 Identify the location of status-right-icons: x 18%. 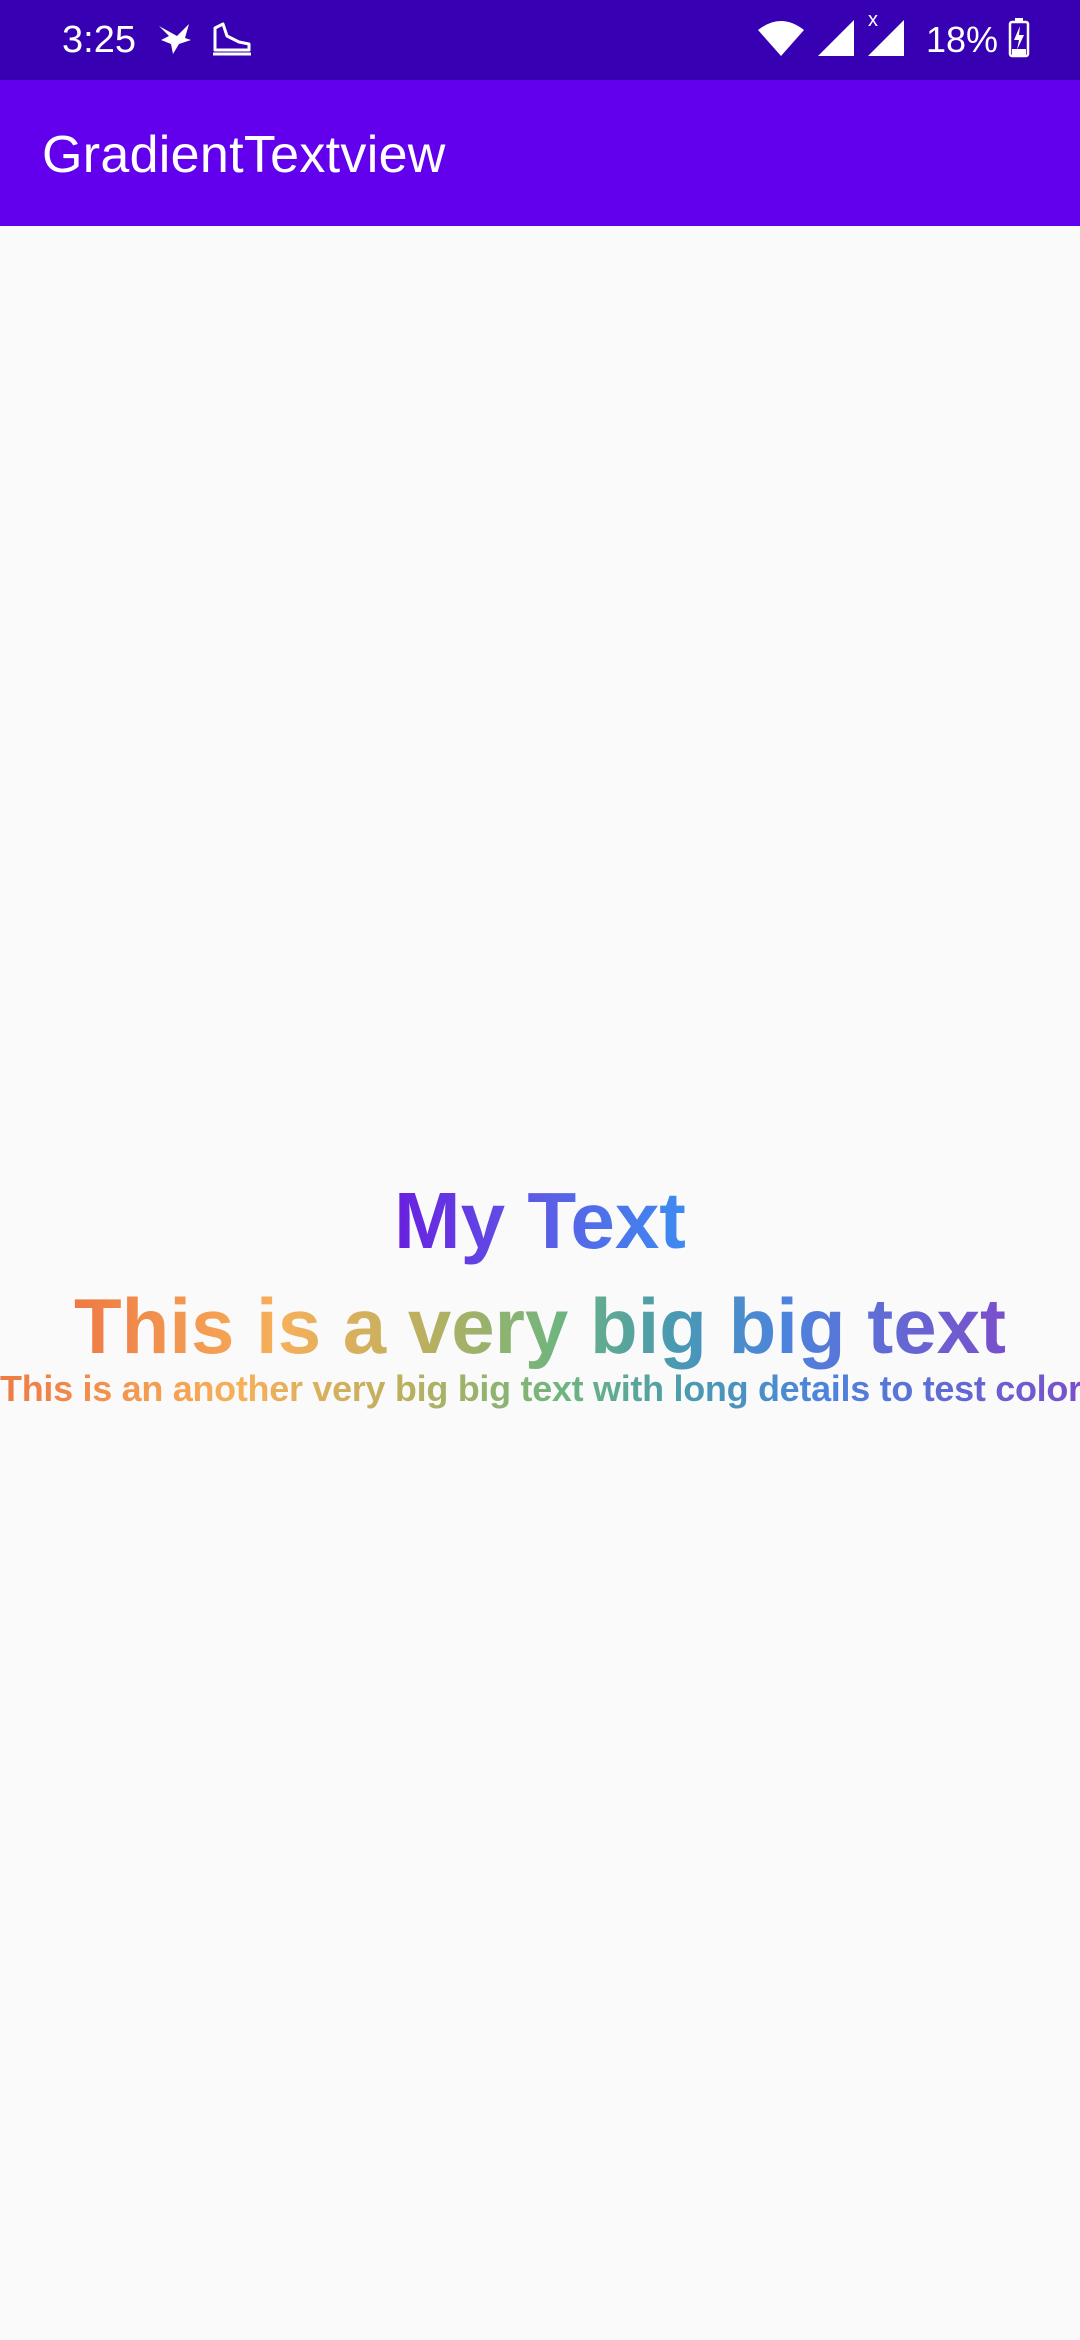
(893, 38).